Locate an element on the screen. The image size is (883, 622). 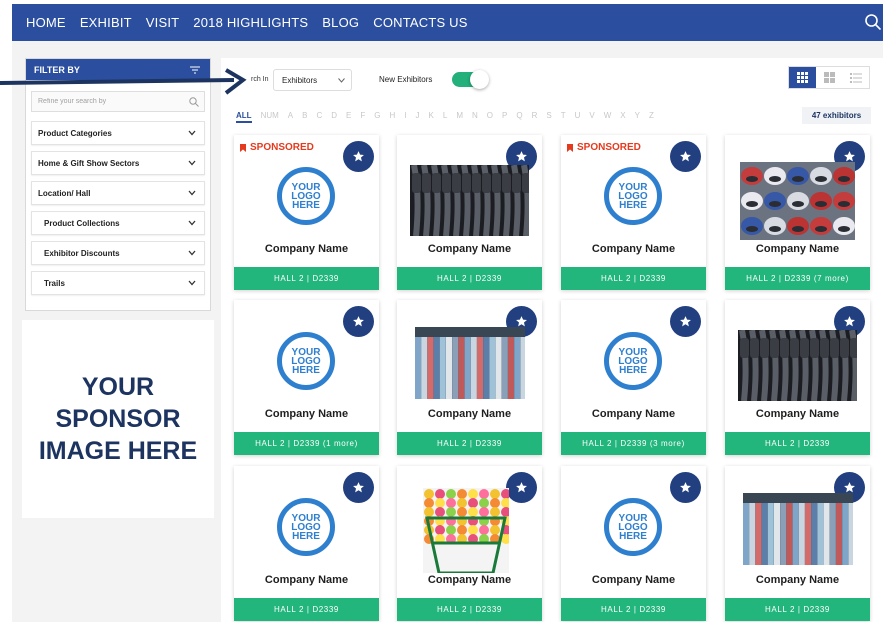
alpha-letter-k: K is located at coordinates (431, 117).